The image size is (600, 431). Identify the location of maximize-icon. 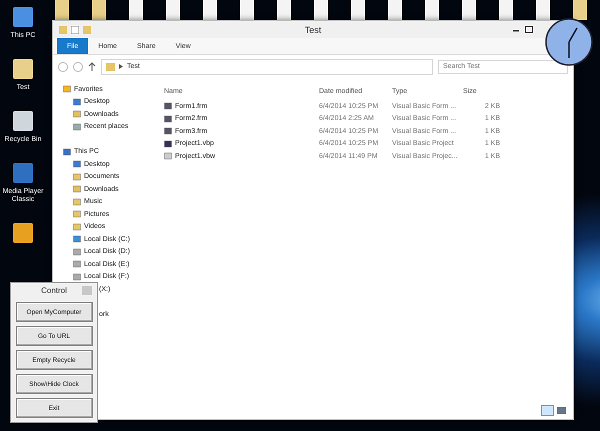
(529, 30).